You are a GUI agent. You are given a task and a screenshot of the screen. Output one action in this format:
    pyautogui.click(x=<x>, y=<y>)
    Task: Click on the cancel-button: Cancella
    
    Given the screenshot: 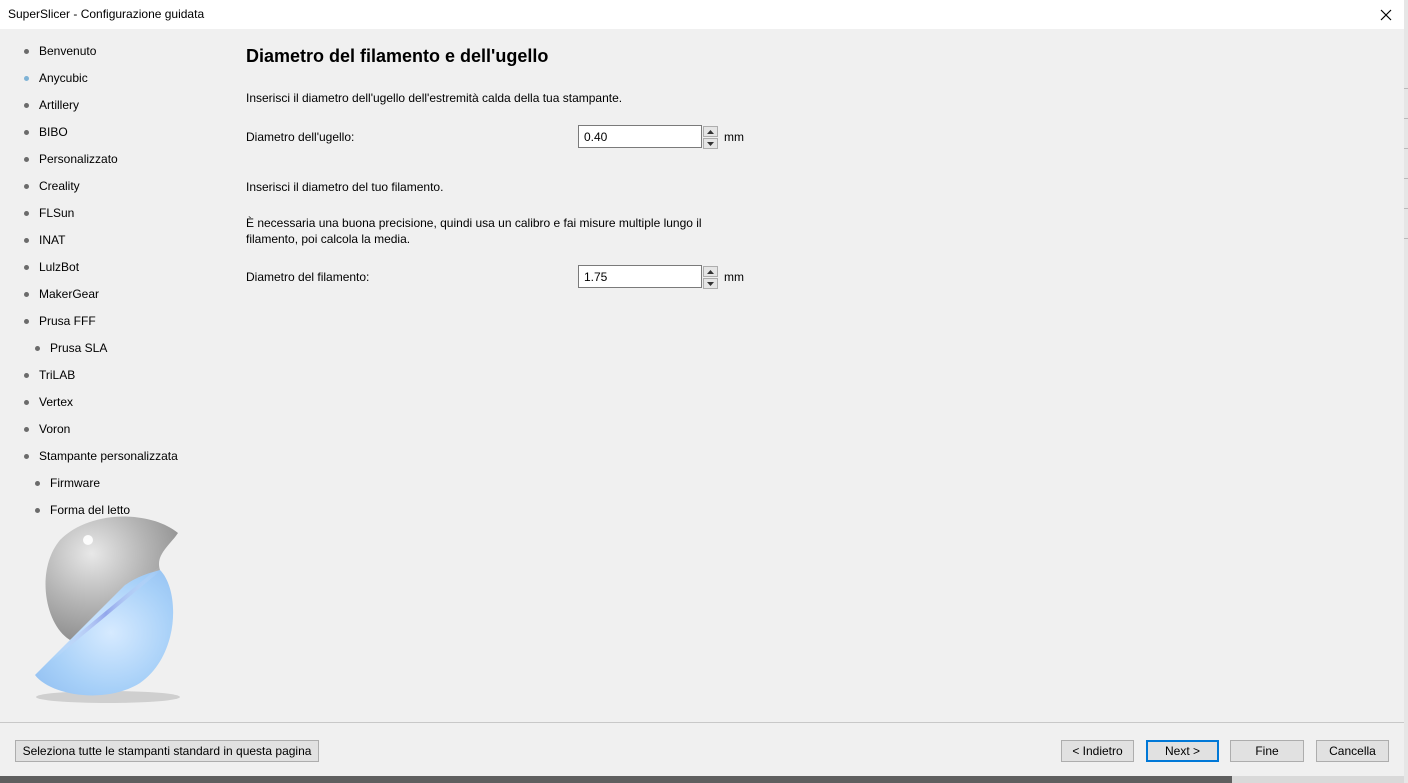 What is the action you would take?
    pyautogui.click(x=1352, y=751)
    